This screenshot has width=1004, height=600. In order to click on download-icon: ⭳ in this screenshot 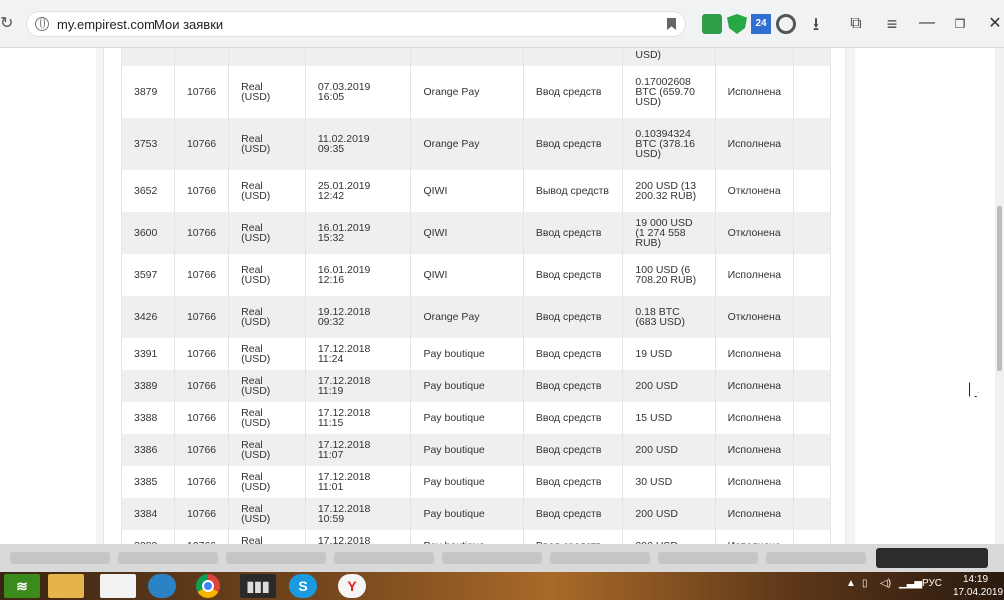, I will do `click(816, 24)`.